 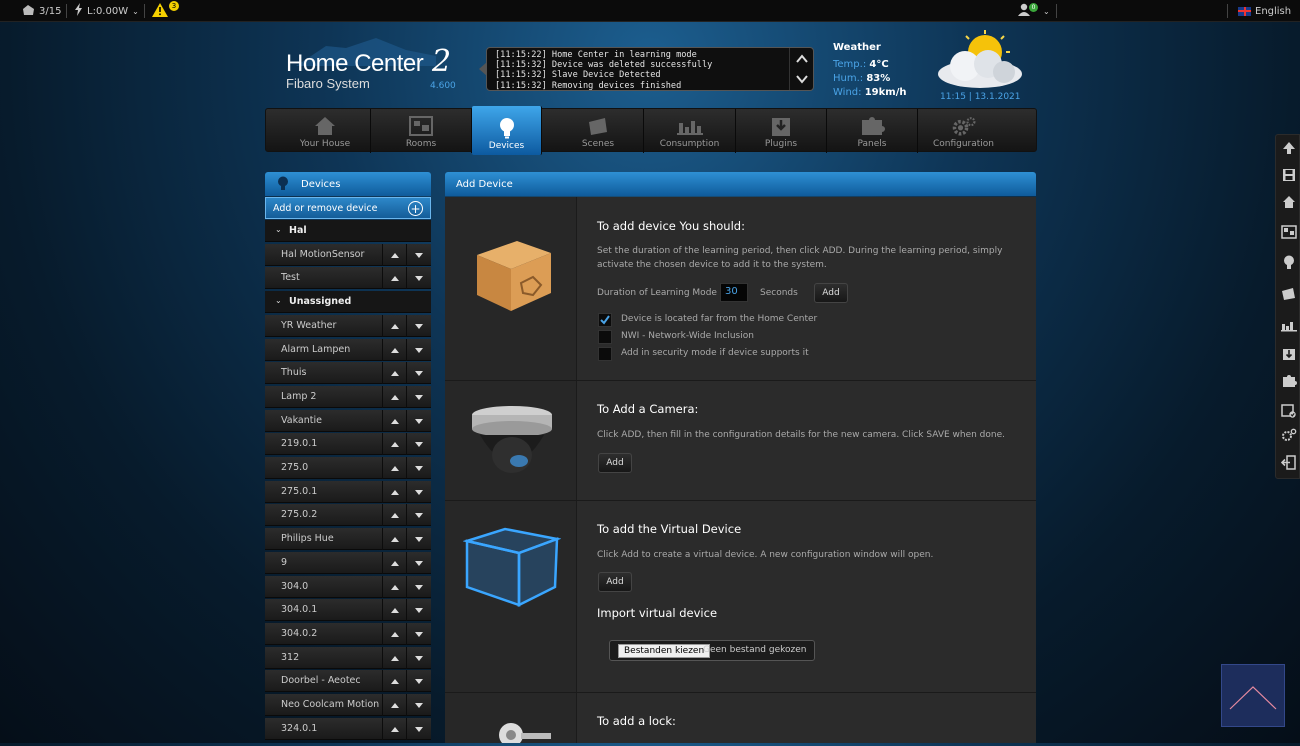 What do you see at coordinates (690, 131) in the screenshot?
I see `nav-consumption: Consumption` at bounding box center [690, 131].